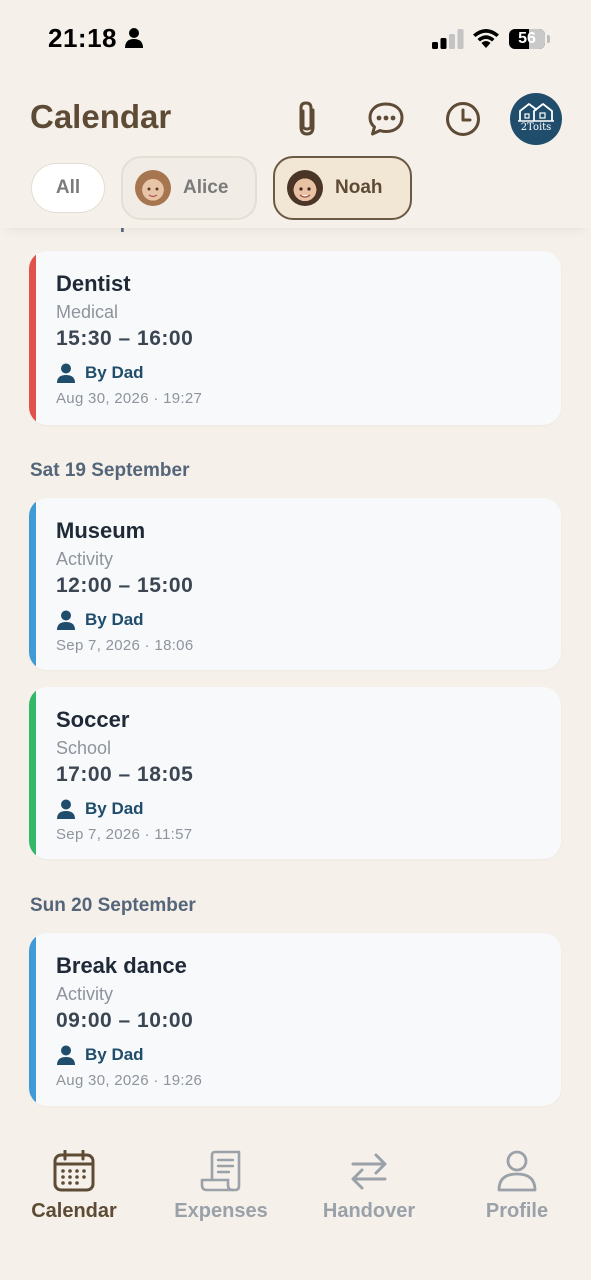 This screenshot has width=591, height=1280. Describe the element at coordinates (93, 283) in the screenshot. I see `event-title: Dentist` at that location.